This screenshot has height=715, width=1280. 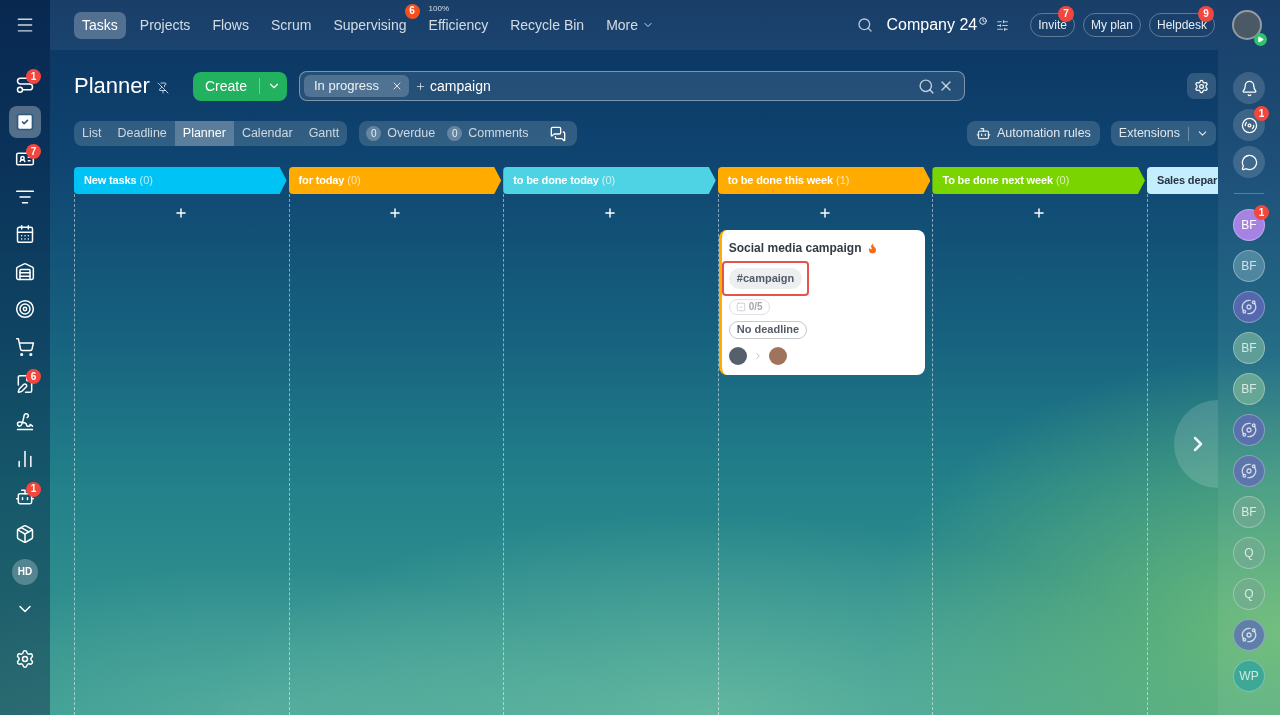 I want to click on chat-filter-button, so click(x=557, y=133).